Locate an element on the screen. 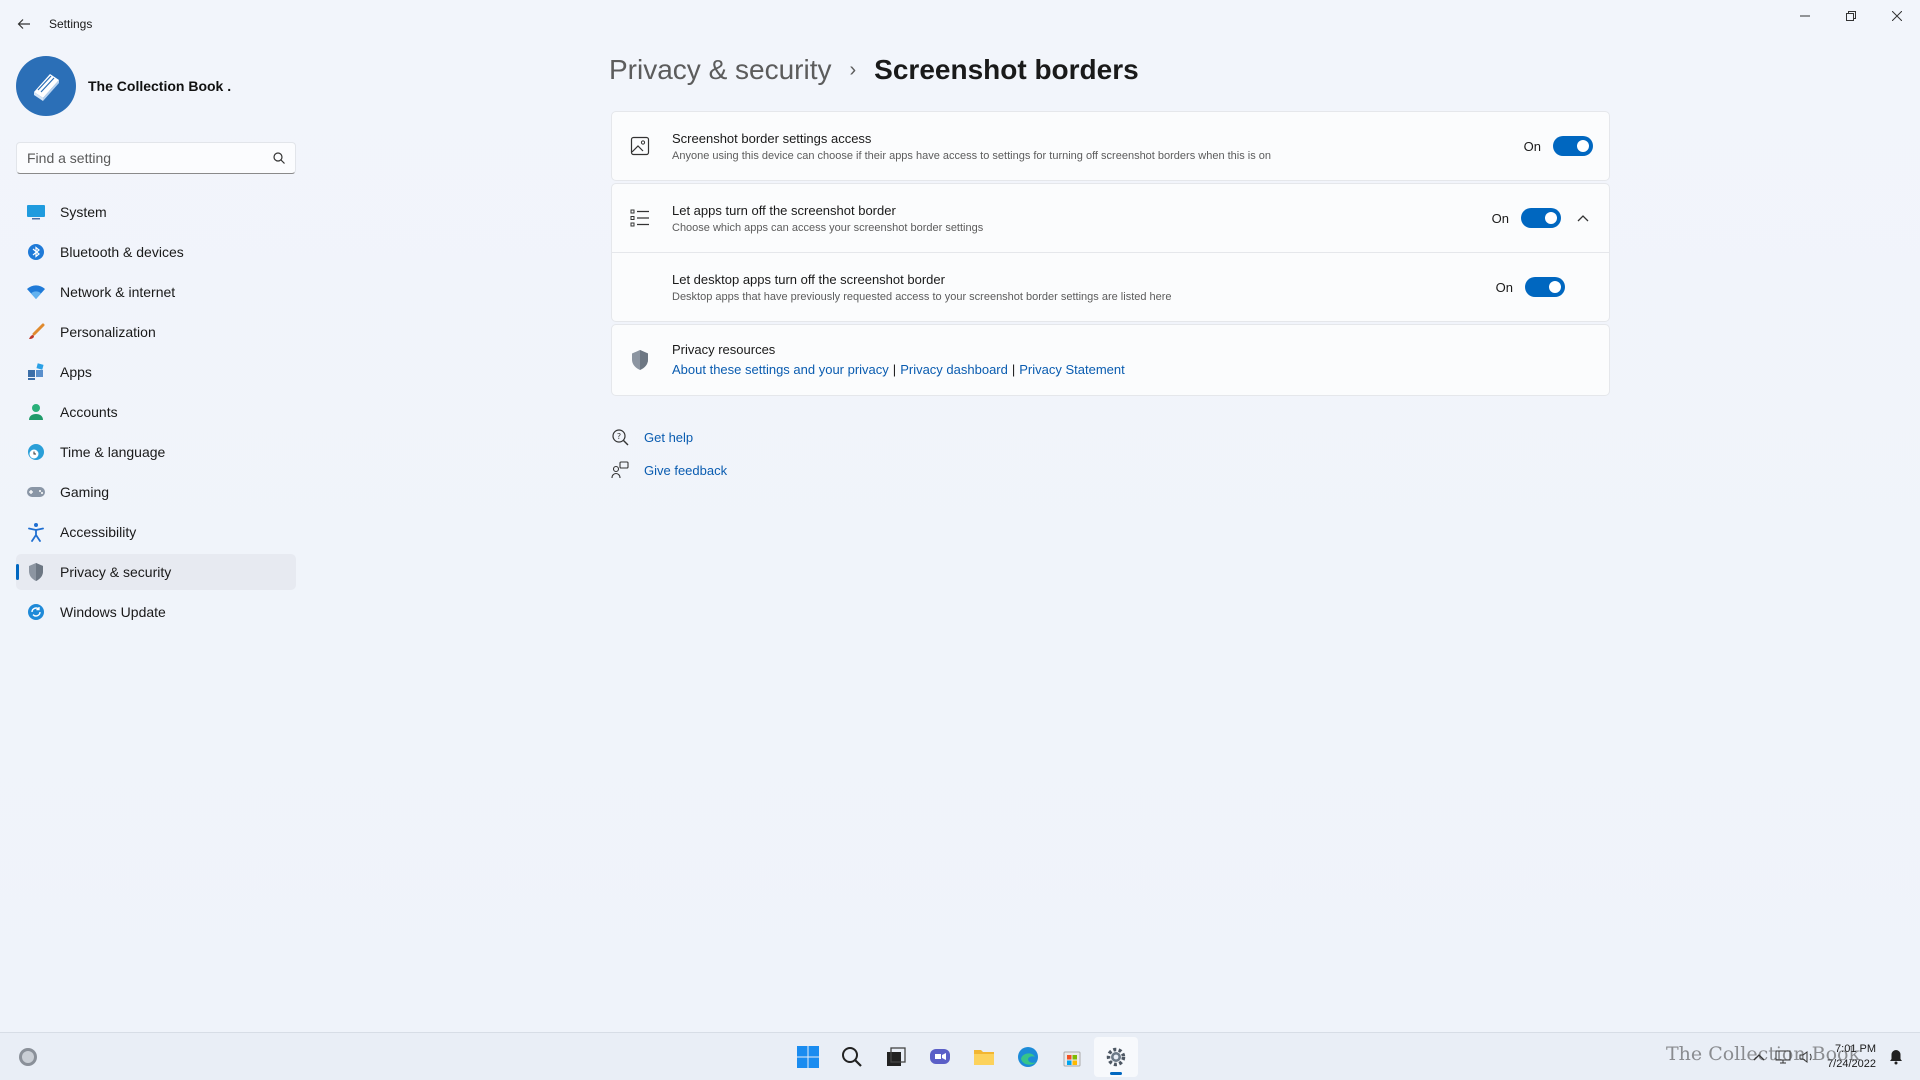 This screenshot has height=1080, width=1920. file-explorer-button is located at coordinates (984, 1057).